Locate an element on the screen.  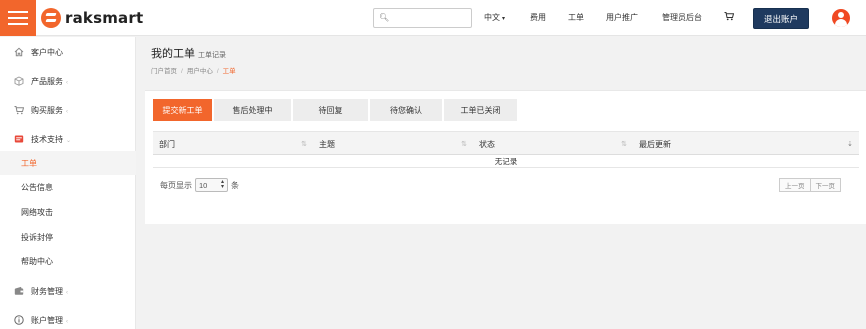
sidebar-item-purchase: 购买服务 ‹ is located at coordinates (68, 110).